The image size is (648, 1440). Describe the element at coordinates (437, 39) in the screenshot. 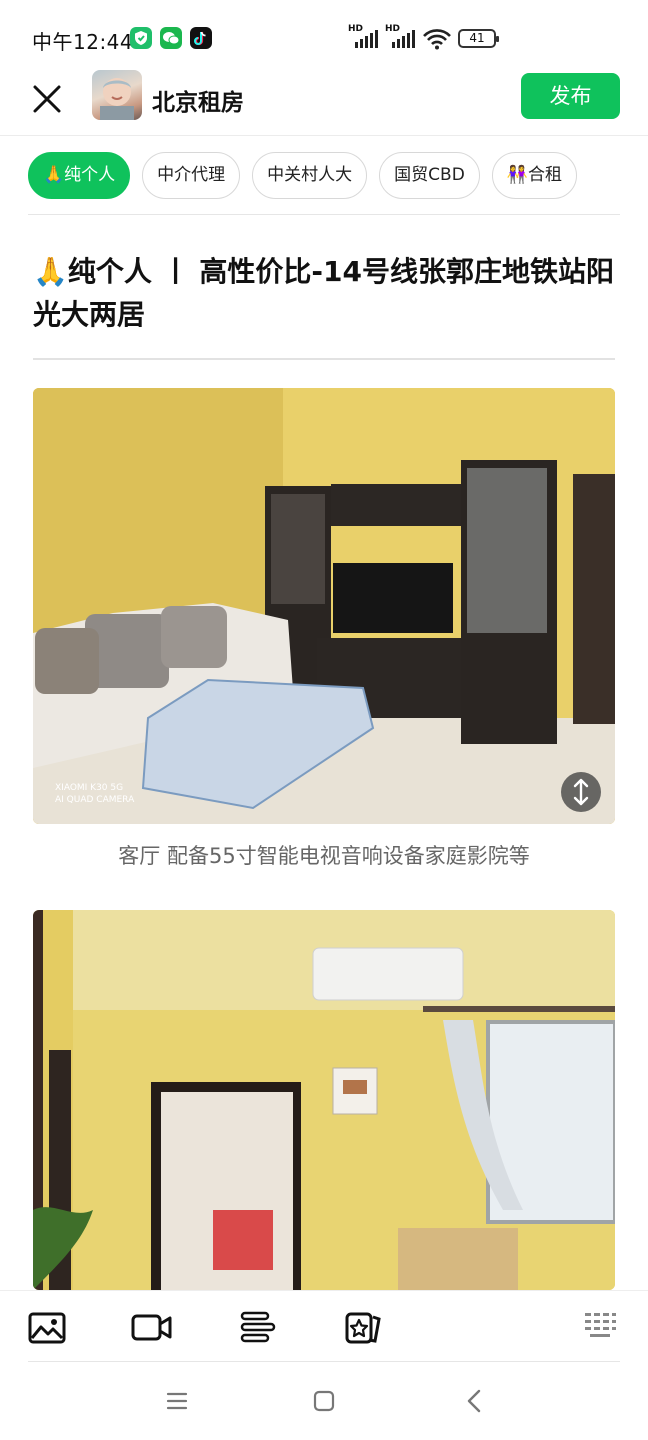

I see `wifi-icon` at that location.